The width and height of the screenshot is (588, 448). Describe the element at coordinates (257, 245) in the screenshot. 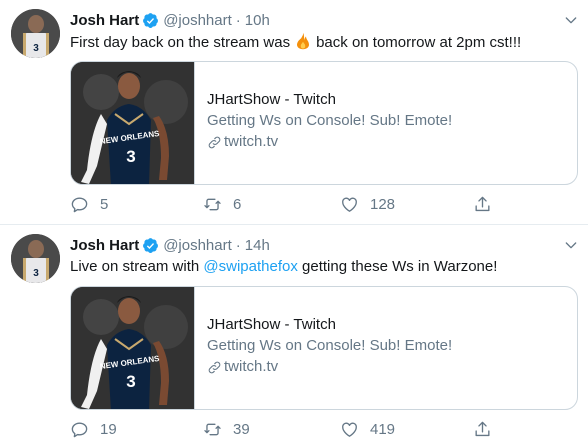

I see `tweet-timestamp: 14h` at that location.